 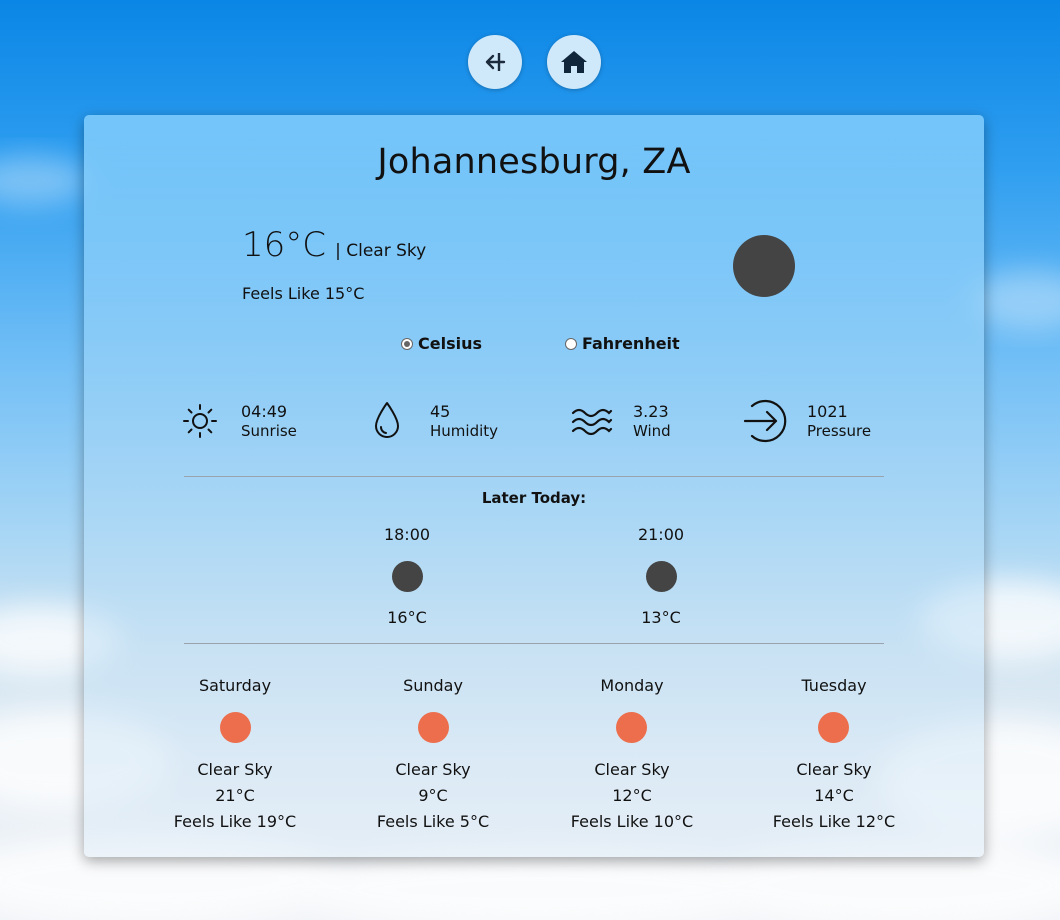 What do you see at coordinates (433, 795) in the screenshot?
I see `forecast-temp: 9°C` at bounding box center [433, 795].